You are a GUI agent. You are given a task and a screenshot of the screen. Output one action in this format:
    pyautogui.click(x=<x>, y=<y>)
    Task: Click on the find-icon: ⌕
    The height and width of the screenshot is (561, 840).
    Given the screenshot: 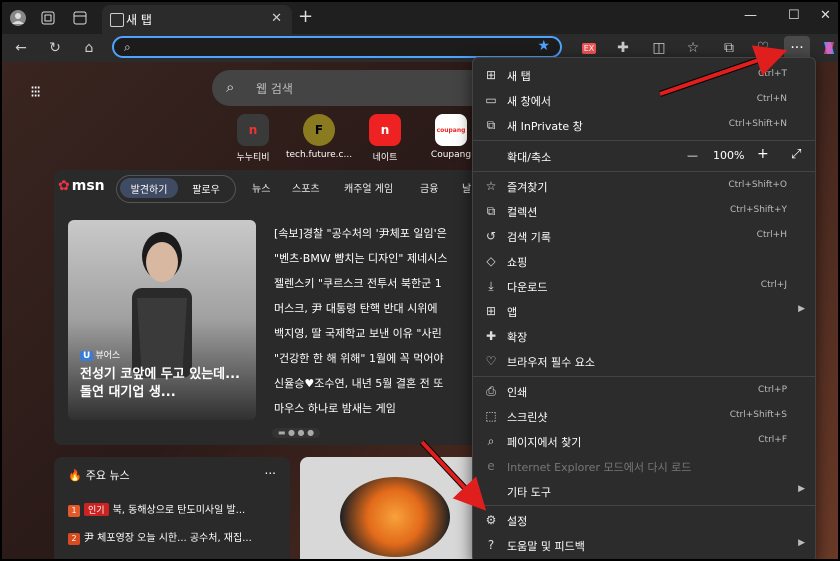 What is the action you would take?
    pyautogui.click(x=491, y=441)
    